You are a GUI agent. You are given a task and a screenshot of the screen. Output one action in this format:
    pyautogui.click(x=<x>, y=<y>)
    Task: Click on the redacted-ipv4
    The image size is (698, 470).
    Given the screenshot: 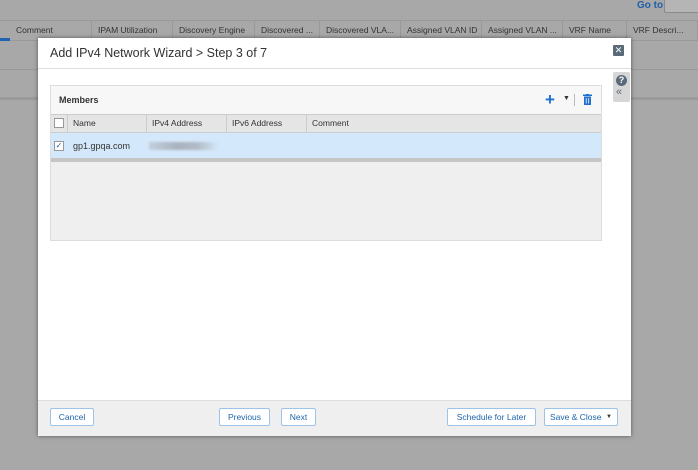 What is the action you would take?
    pyautogui.click(x=184, y=146)
    